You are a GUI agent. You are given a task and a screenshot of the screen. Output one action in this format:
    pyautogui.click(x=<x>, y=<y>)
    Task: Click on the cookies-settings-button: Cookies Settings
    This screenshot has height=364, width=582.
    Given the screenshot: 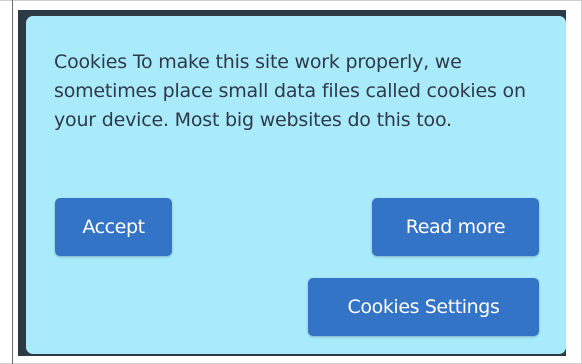 What is the action you would take?
    pyautogui.click(x=423, y=307)
    